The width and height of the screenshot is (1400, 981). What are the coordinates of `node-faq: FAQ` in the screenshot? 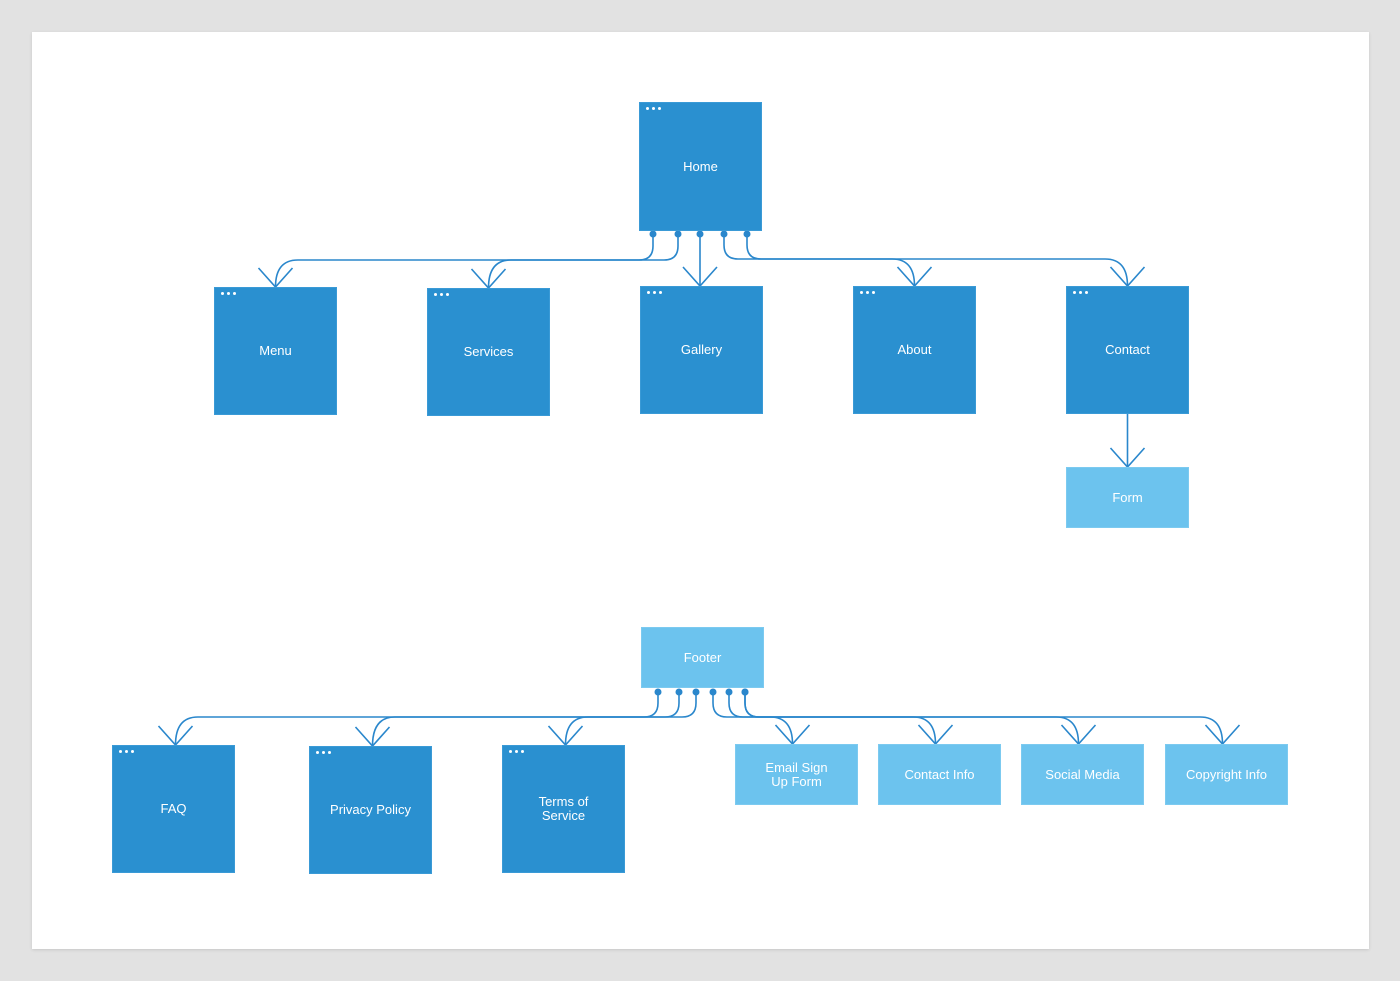 It's located at (173, 809).